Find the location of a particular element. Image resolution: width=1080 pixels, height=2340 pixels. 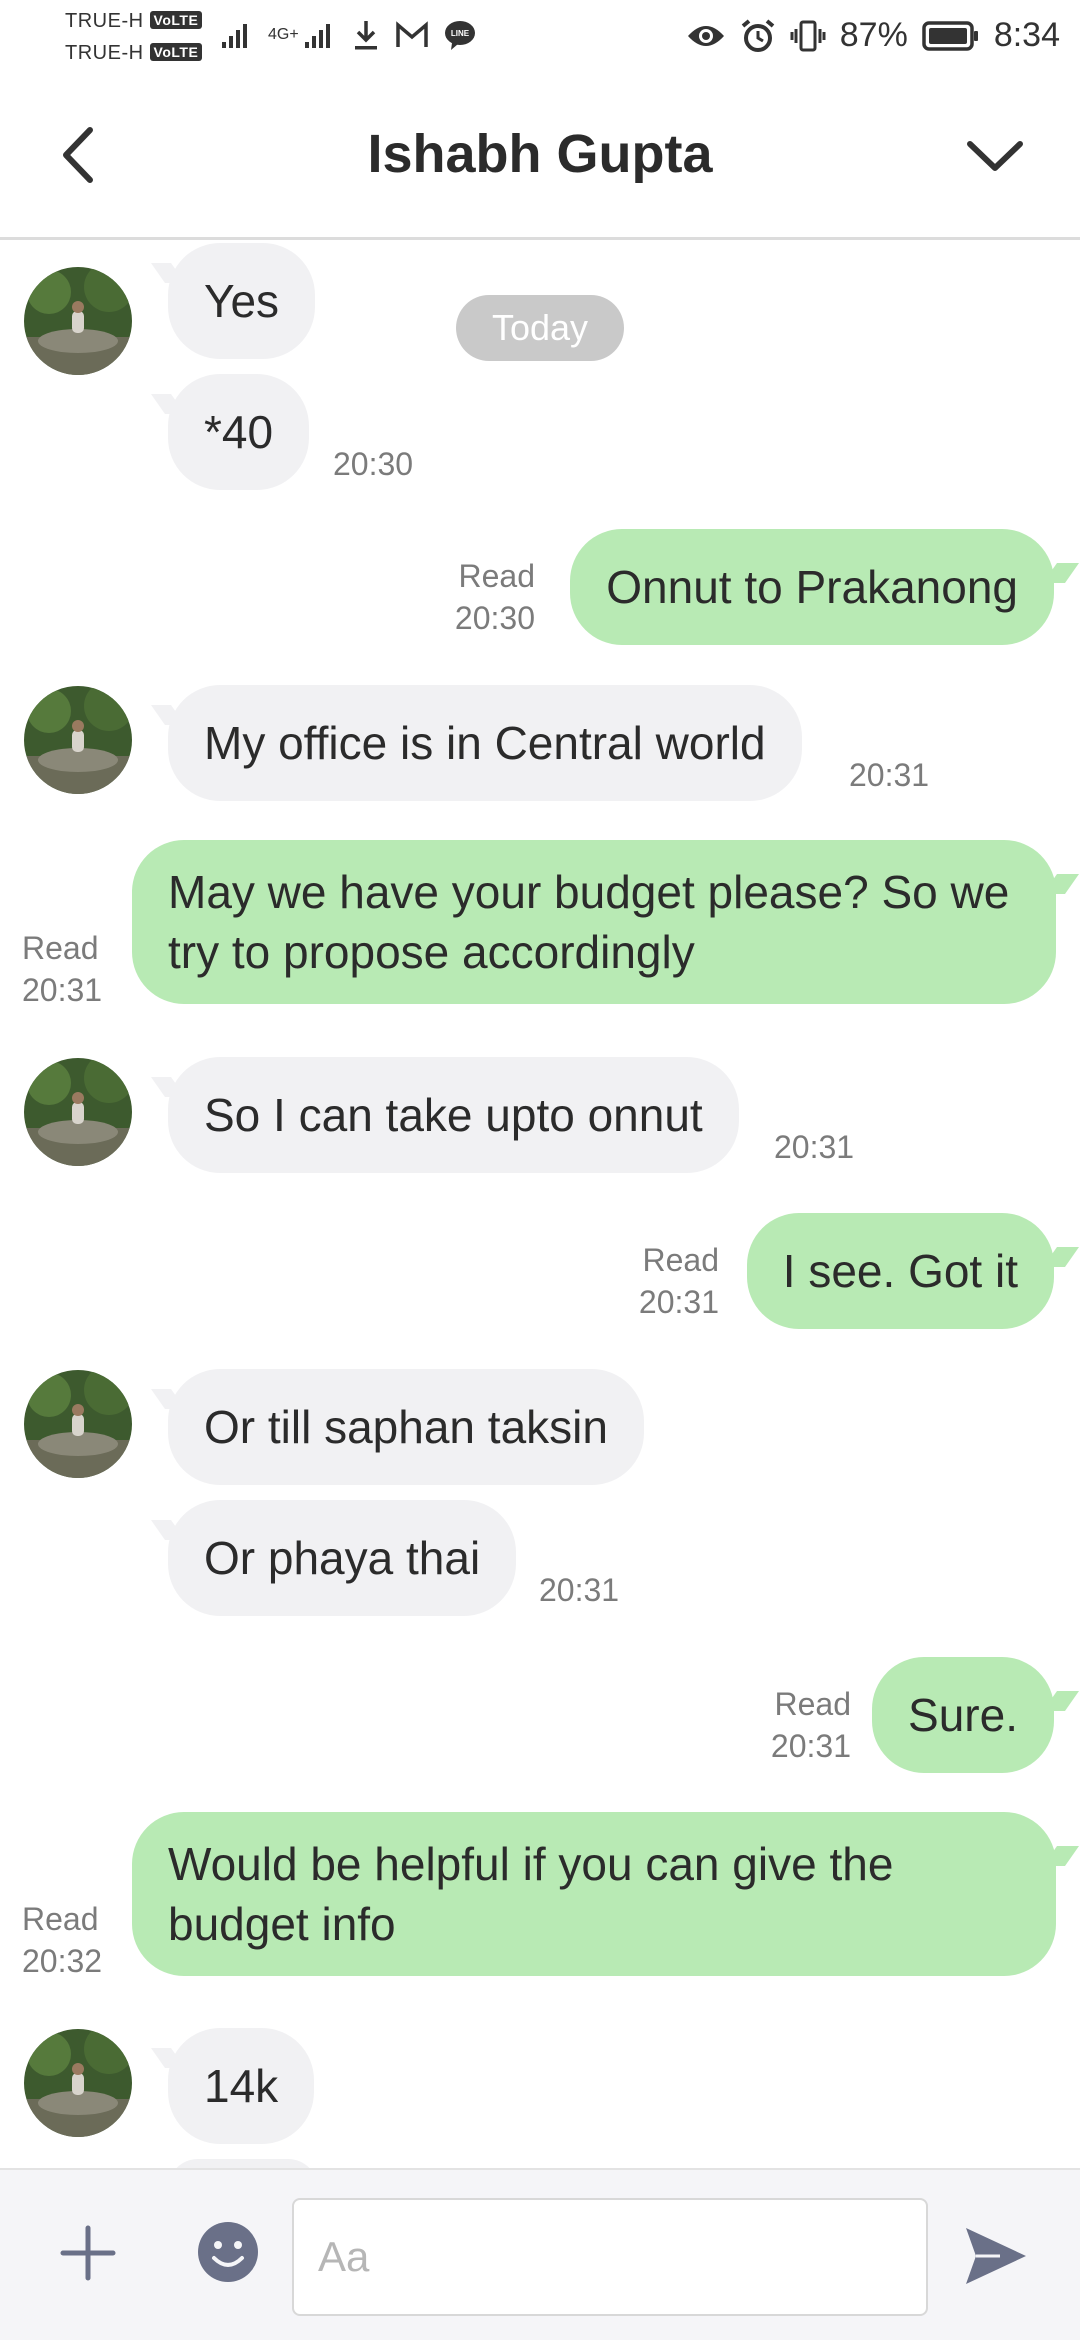

vibrate-icon is located at coordinates (808, 35).